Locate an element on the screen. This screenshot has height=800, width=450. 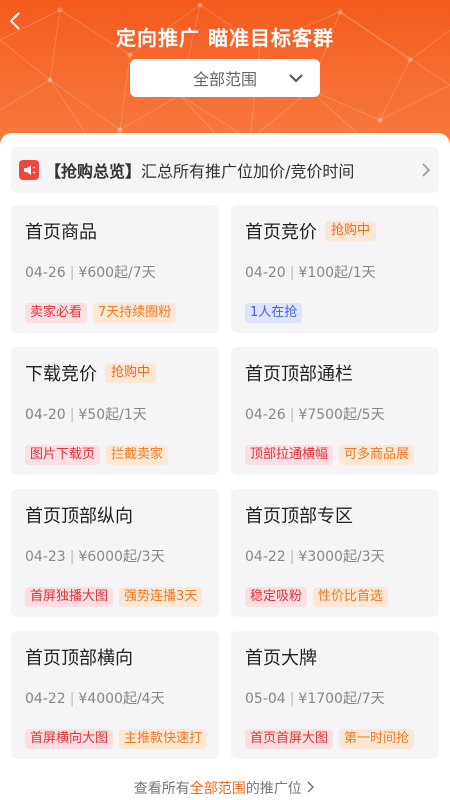
tag: 1人在抢 is located at coordinates (274, 313).